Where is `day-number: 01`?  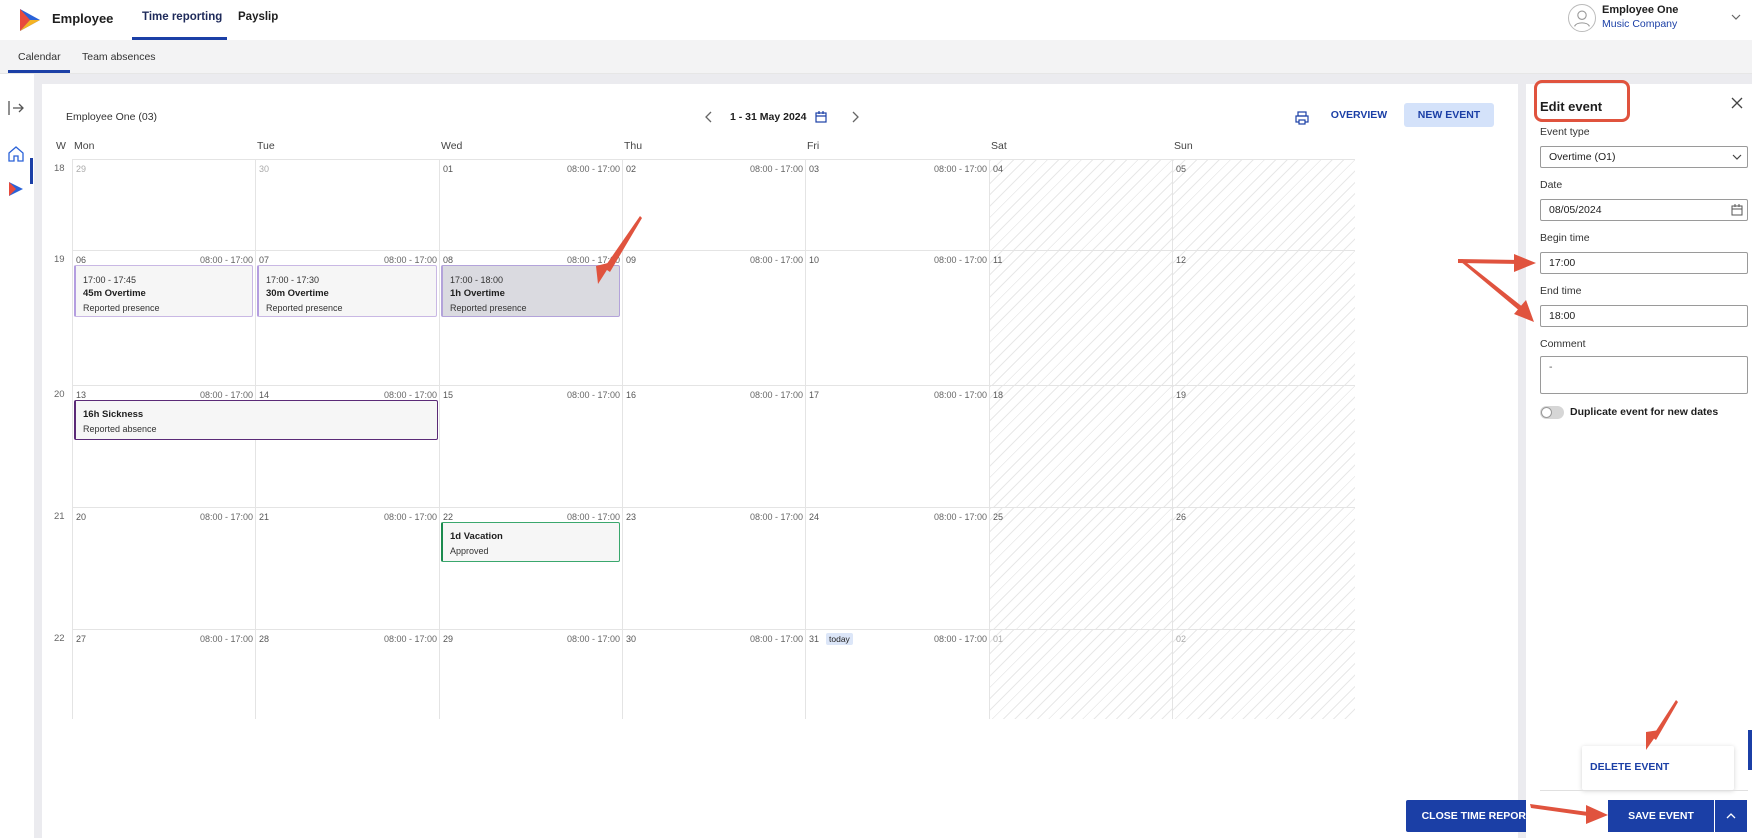 day-number: 01 is located at coordinates (448, 169).